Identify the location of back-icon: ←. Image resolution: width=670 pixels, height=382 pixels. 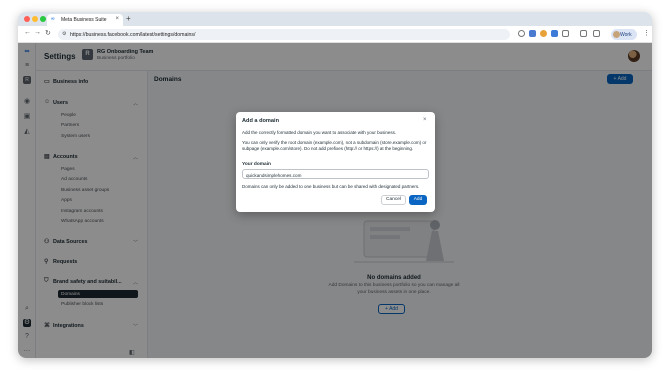
(27, 32).